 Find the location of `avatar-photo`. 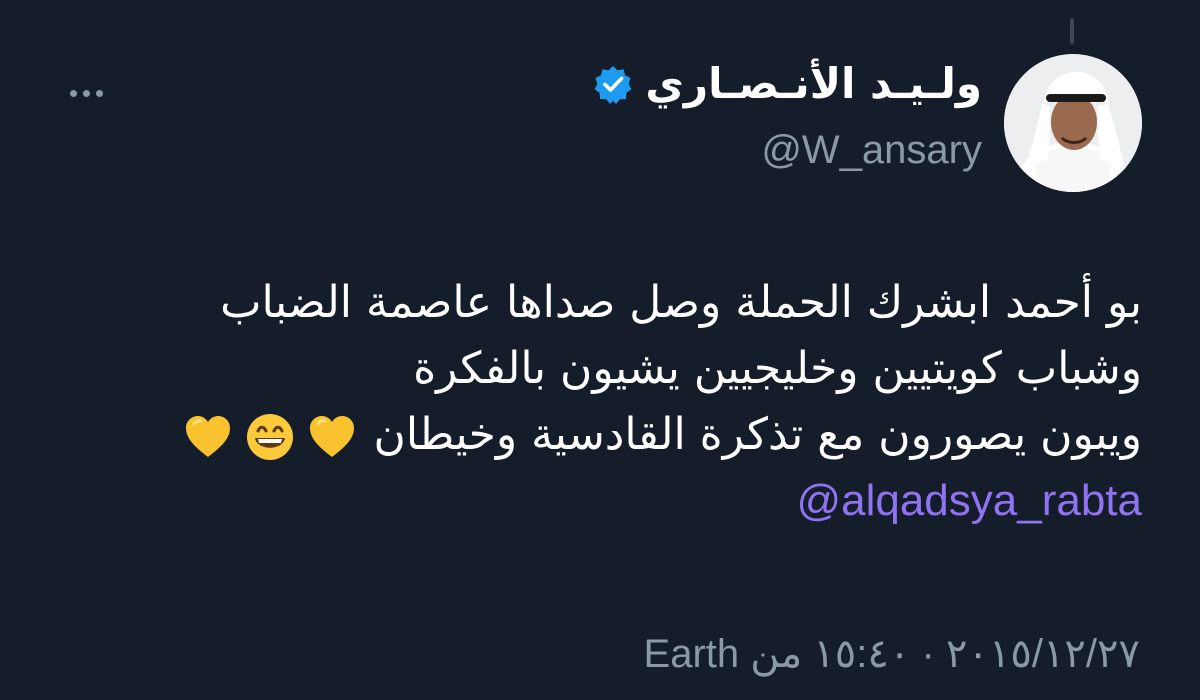

avatar-photo is located at coordinates (1073, 123).